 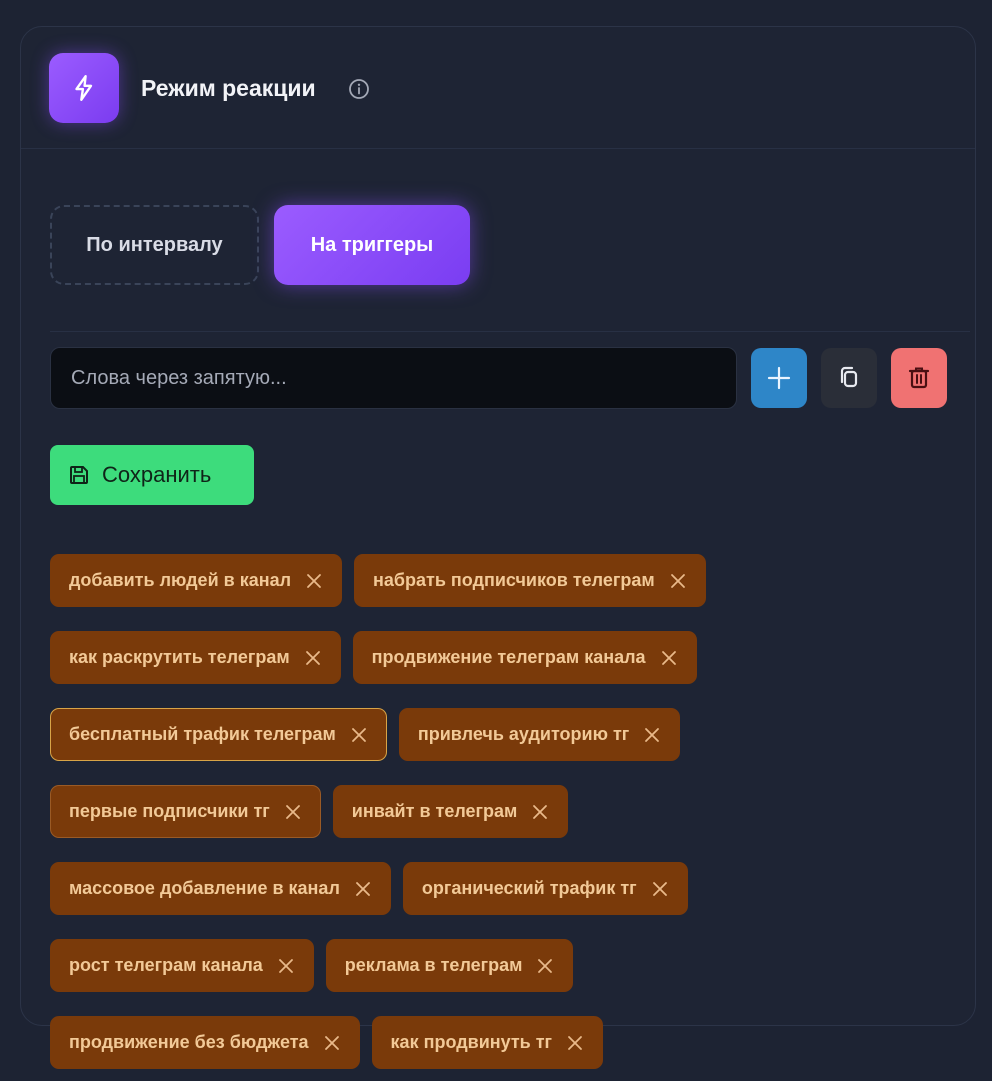 I want to click on trigger-tag-label: массовое добавление в канал, so click(x=204, y=888).